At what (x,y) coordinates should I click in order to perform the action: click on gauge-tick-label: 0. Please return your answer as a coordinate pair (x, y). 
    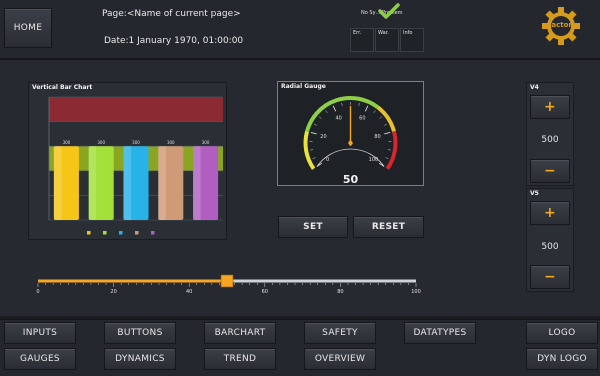
    Looking at the image, I should click on (327, 160).